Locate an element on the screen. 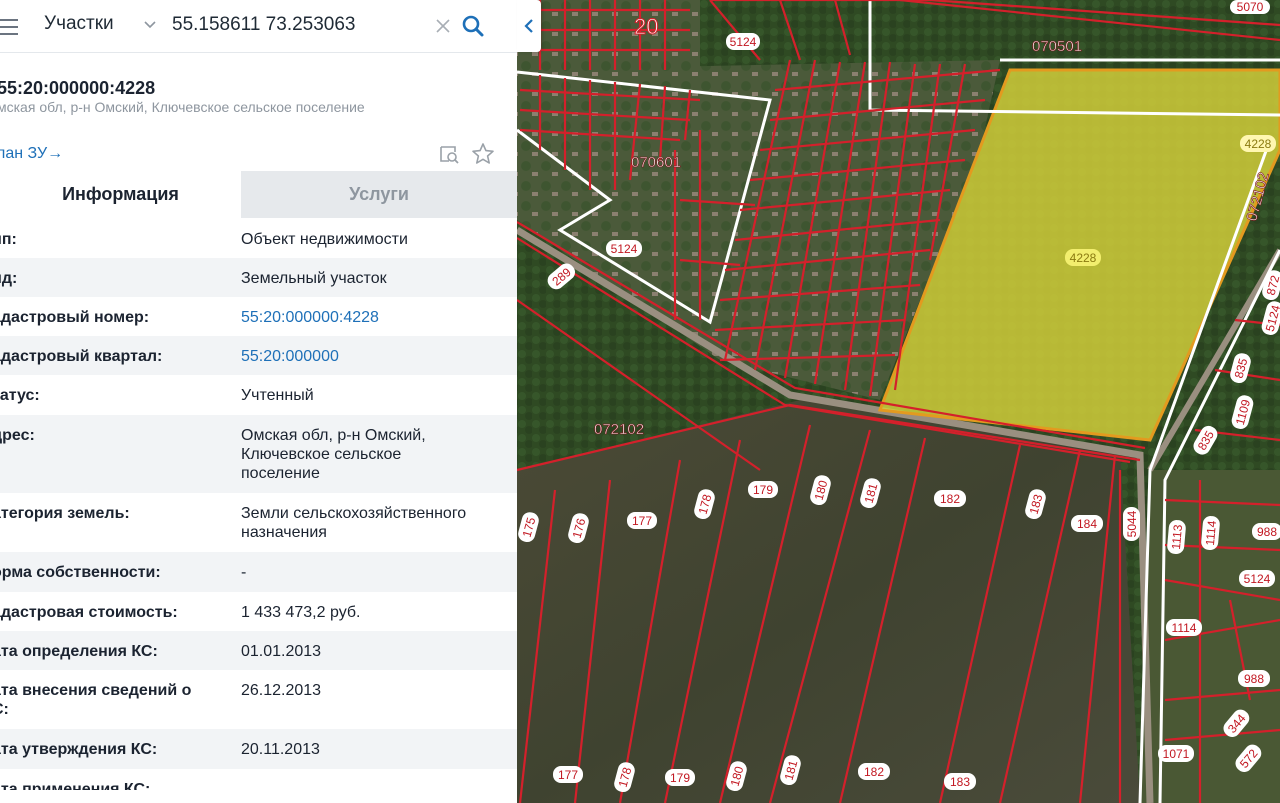 The image size is (1280, 803). info-value: - is located at coordinates (244, 572).